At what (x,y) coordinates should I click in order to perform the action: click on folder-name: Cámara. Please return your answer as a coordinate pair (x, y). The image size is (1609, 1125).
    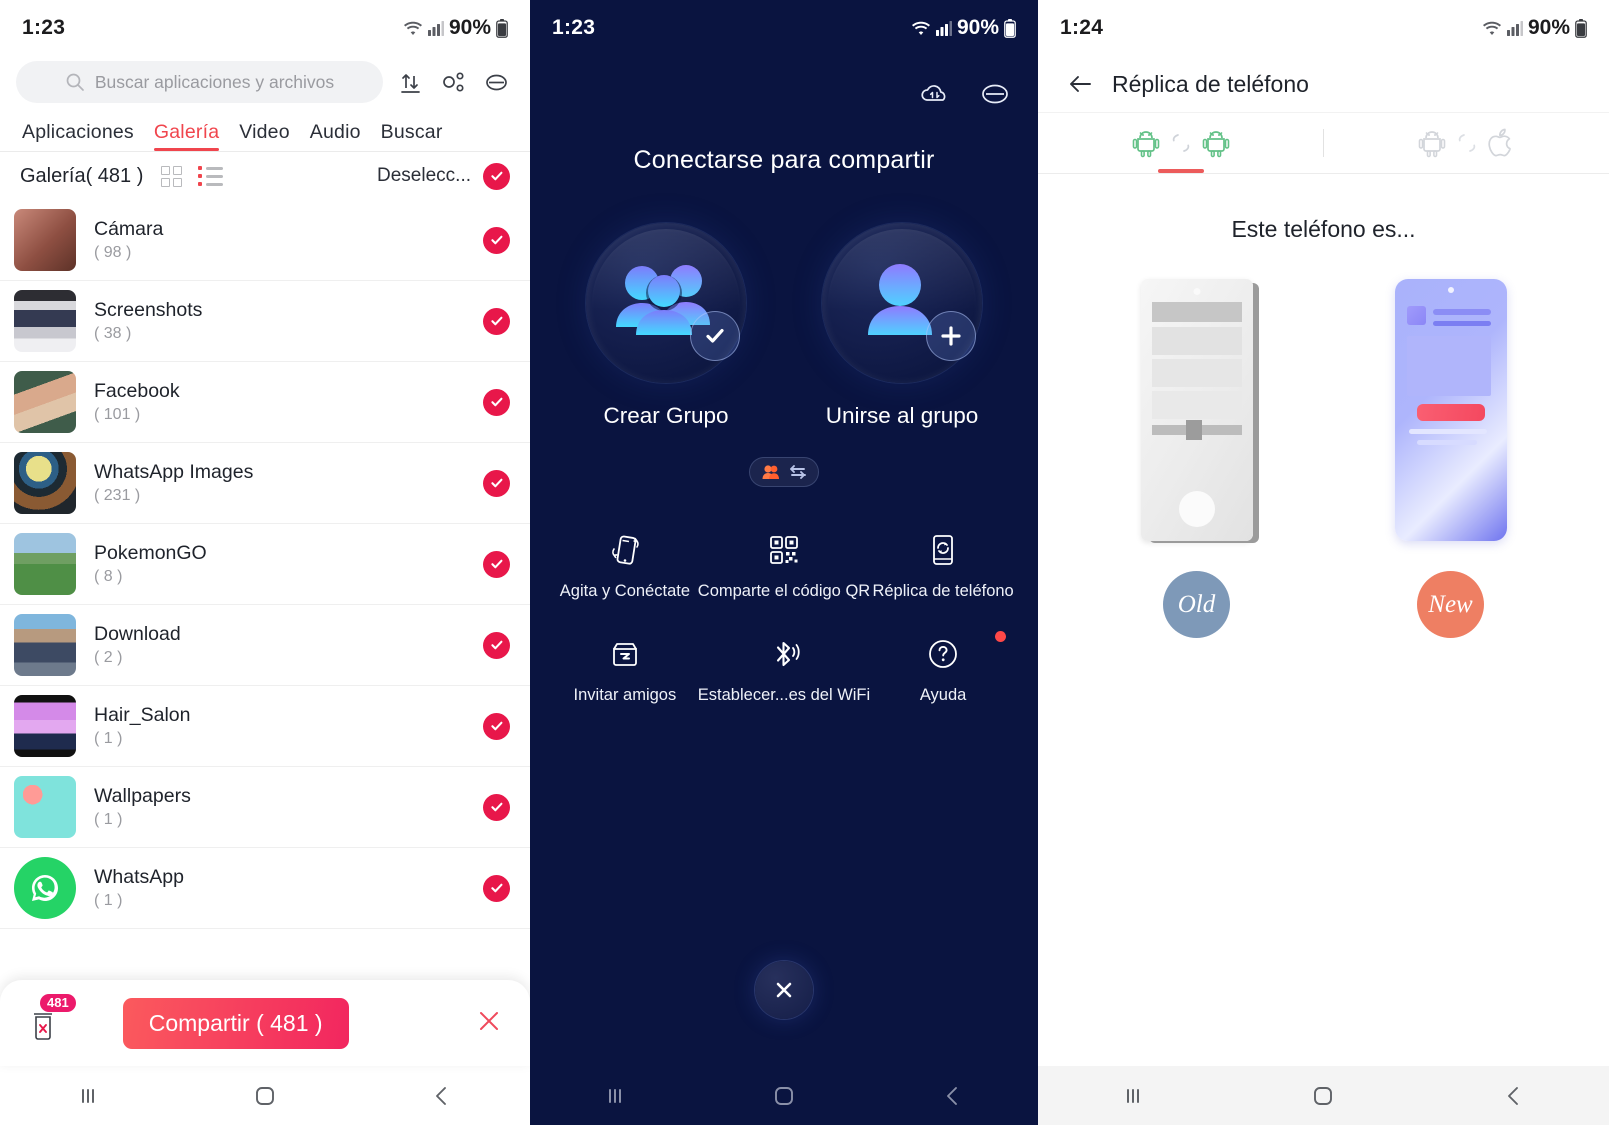
    Looking at the image, I should click on (129, 229).